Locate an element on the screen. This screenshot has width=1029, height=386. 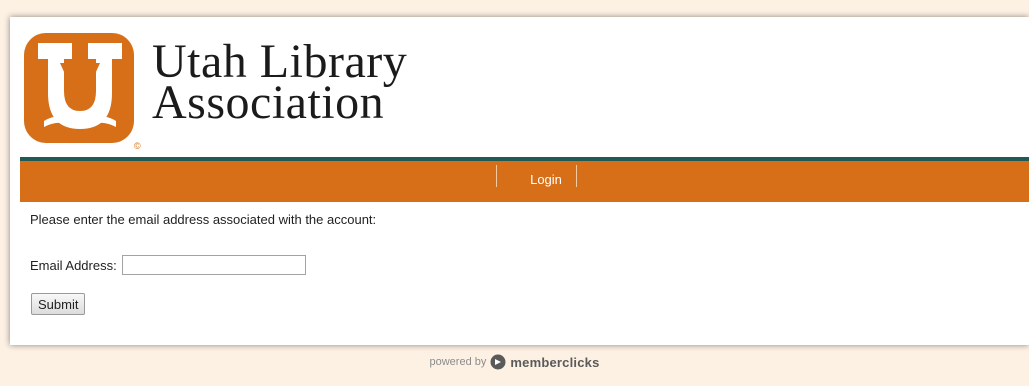
nav-item-login: Login is located at coordinates (546, 179).